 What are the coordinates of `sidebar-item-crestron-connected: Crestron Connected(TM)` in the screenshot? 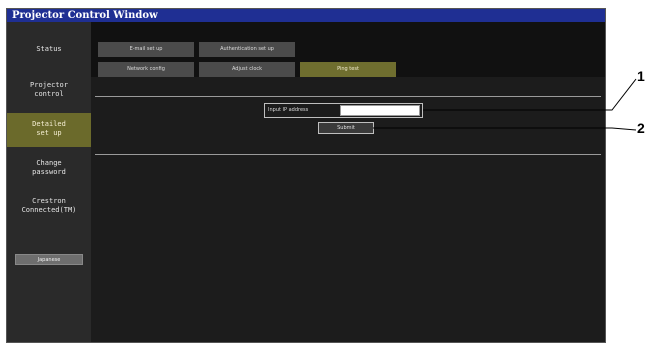 It's located at (49, 207).